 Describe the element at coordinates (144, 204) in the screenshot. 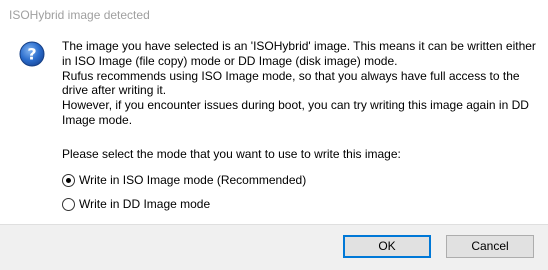

I see `dd-mode-label: Write in DD Image mode` at that location.